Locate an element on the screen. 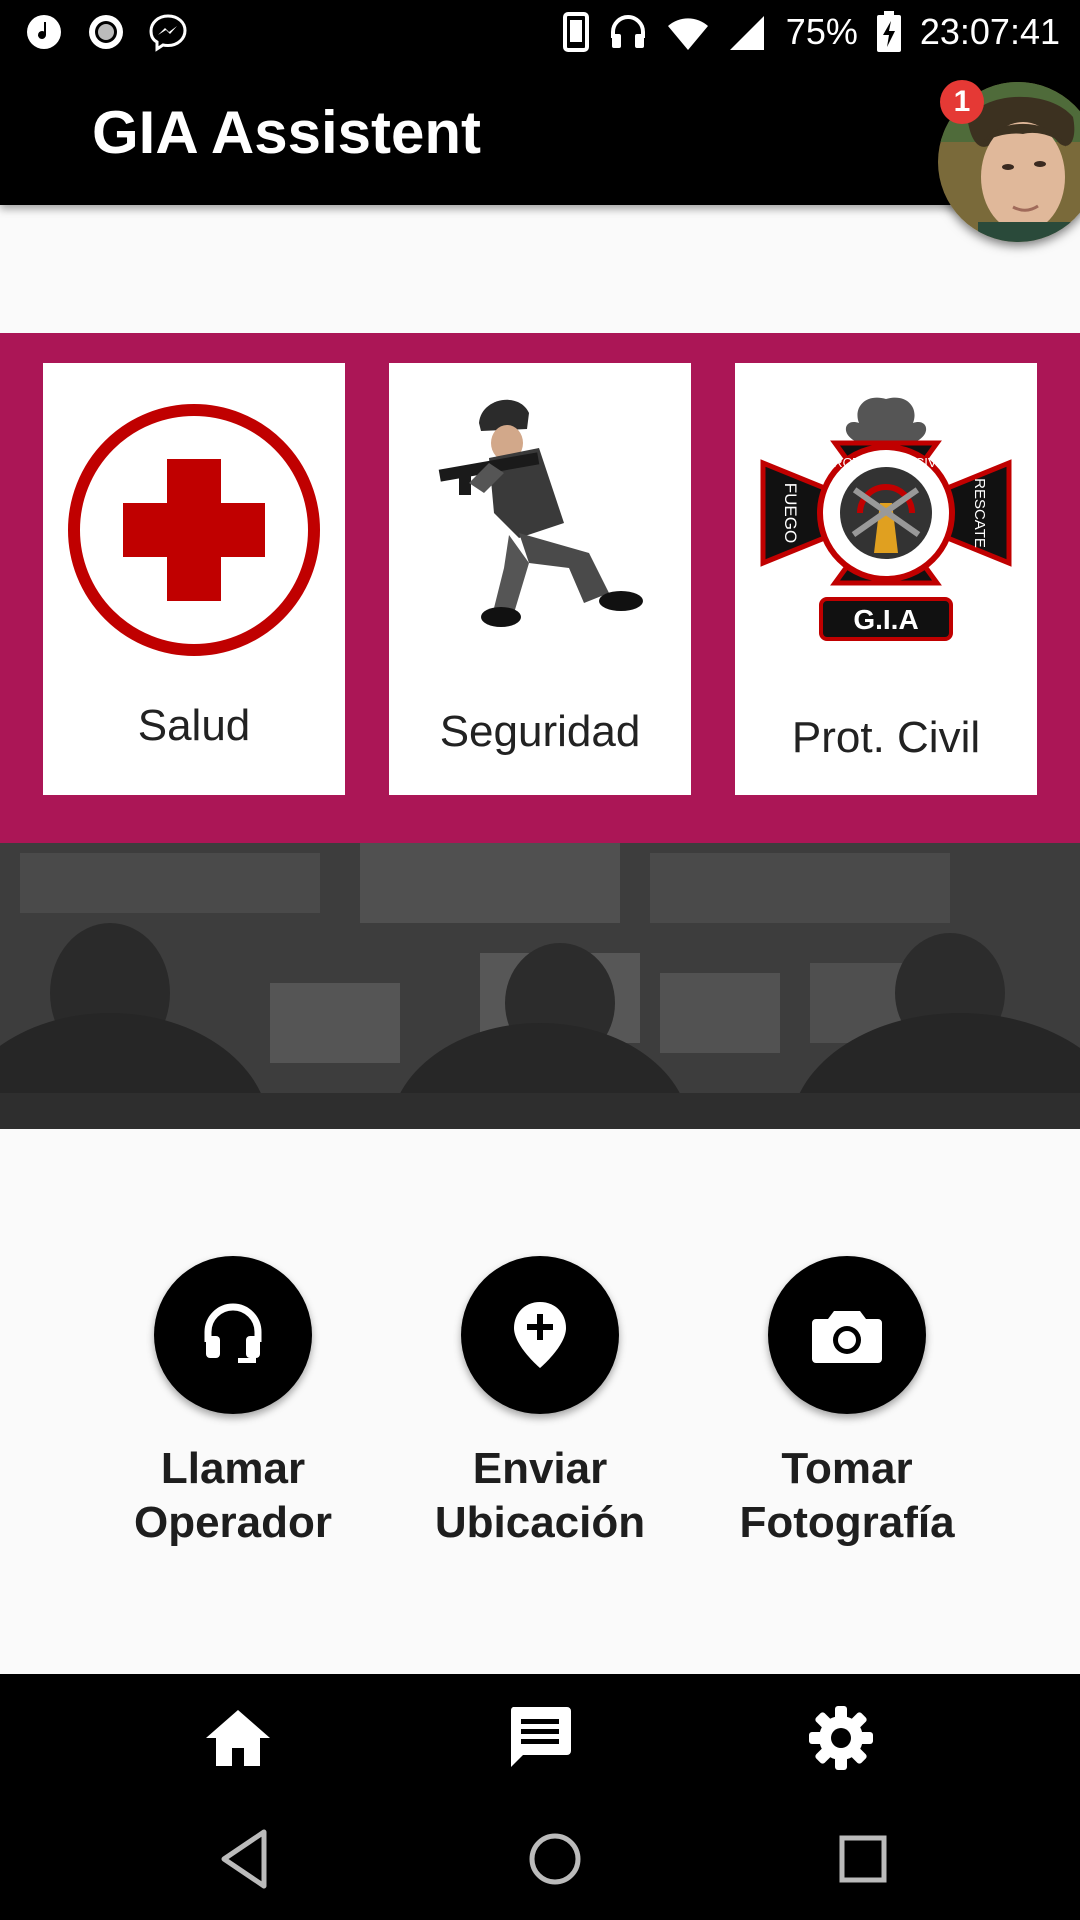 This screenshot has width=1080, height=1920. send-location-label-line2: Ubicación is located at coordinates (540, 1522).